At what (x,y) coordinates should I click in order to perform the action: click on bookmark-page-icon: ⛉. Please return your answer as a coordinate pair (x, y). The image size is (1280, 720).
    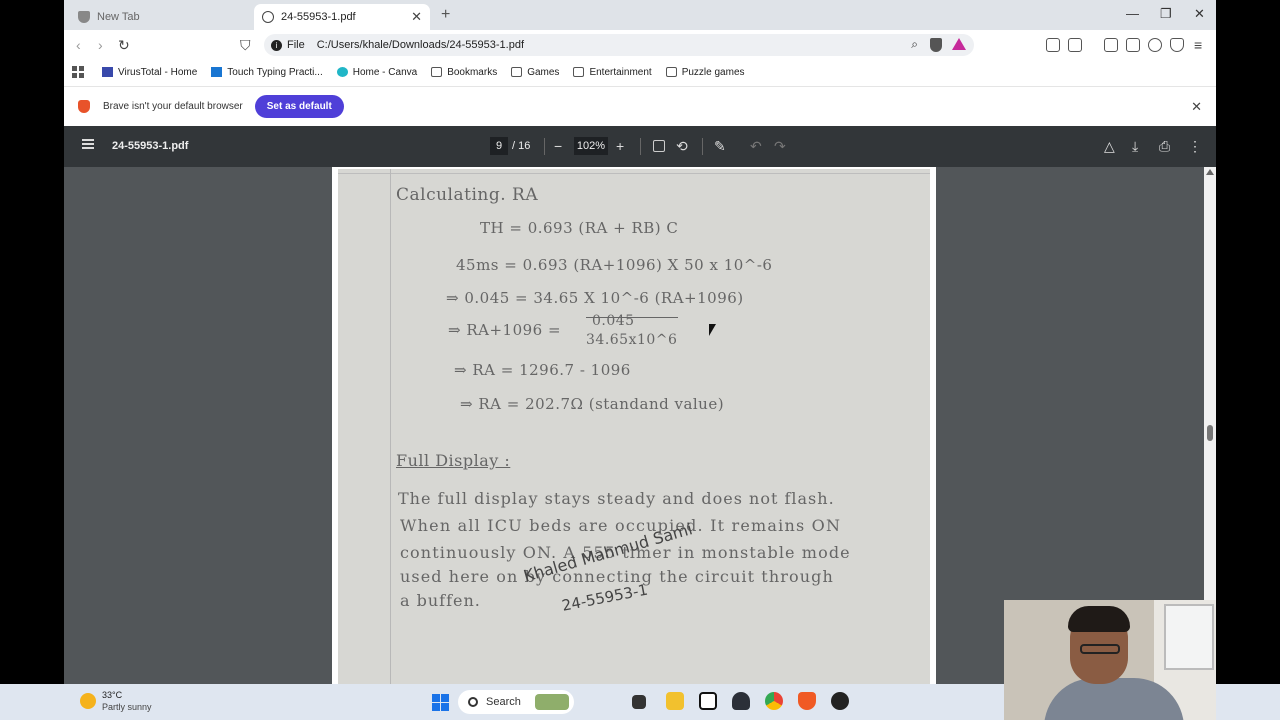
    Looking at the image, I should click on (245, 45).